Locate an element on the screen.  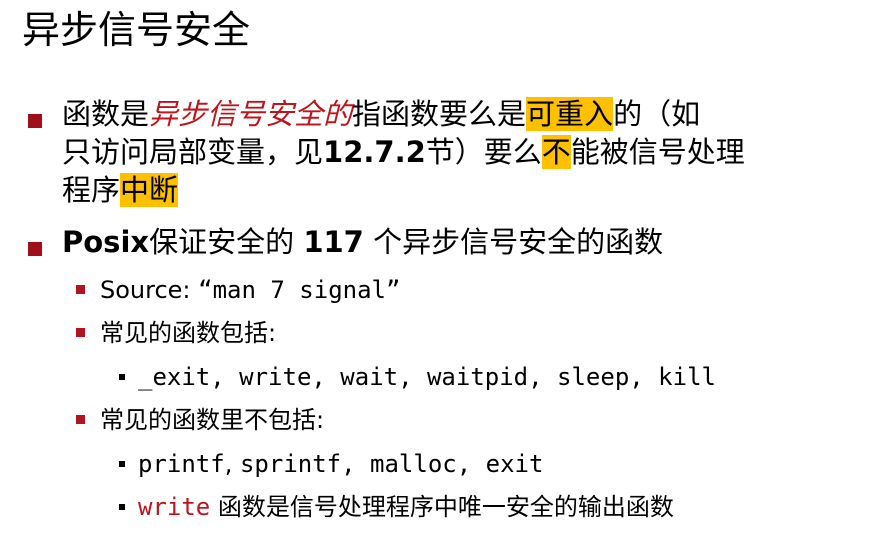
safe-functions-list: _exit, write, wait, waitpid, sleep, kill is located at coordinates (427, 377).